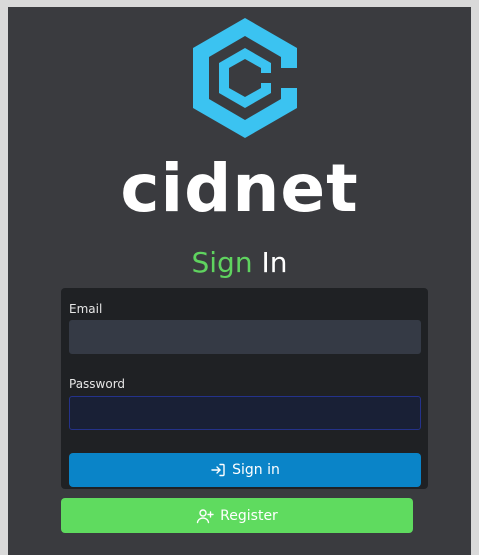 The height and width of the screenshot is (555, 479). What do you see at coordinates (249, 515) in the screenshot?
I see `register-label: Register` at bounding box center [249, 515].